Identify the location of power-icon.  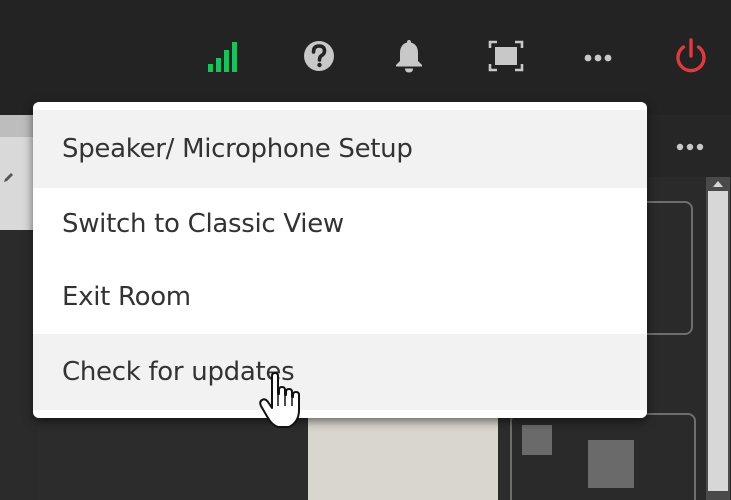
(691, 56).